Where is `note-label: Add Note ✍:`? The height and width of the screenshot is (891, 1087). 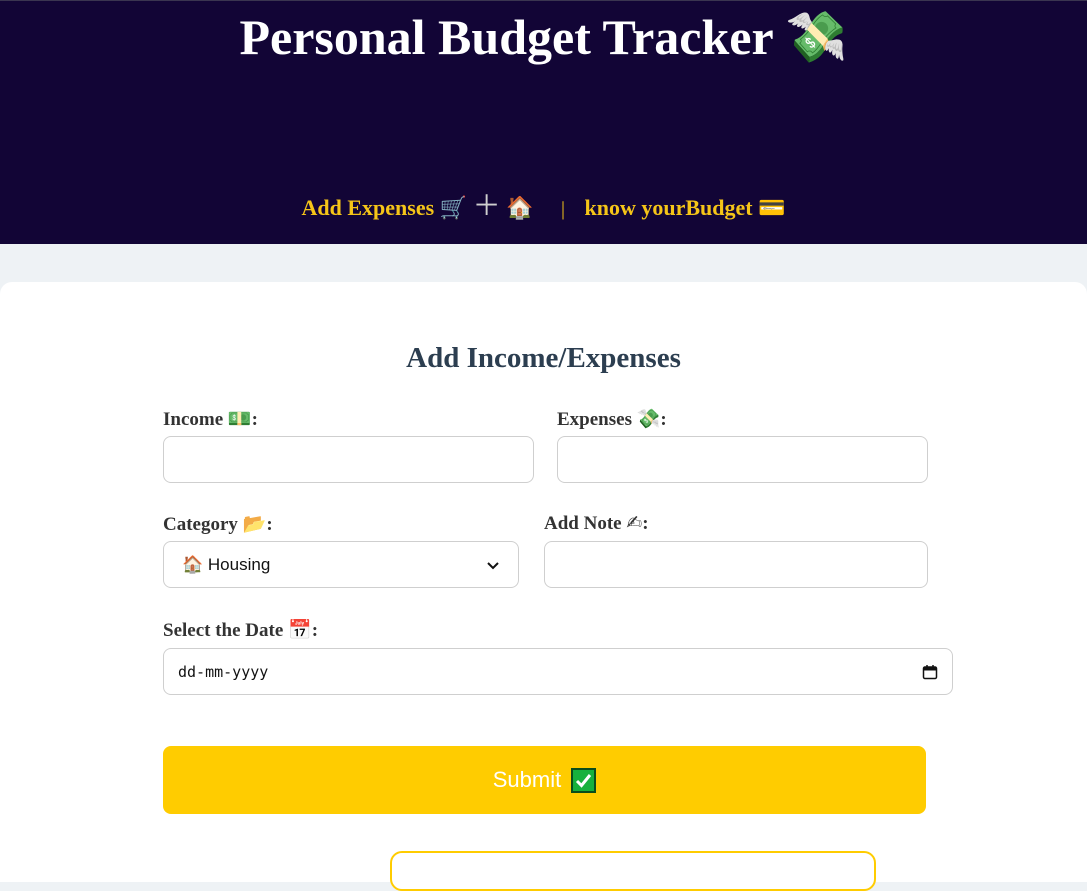 note-label: Add Note ✍: is located at coordinates (596, 523).